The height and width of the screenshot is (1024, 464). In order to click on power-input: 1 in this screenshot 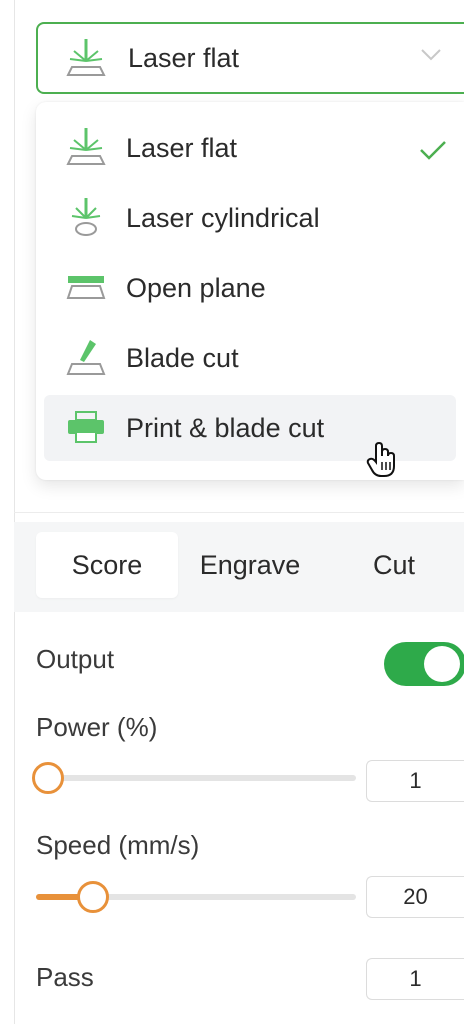, I will do `click(415, 781)`.